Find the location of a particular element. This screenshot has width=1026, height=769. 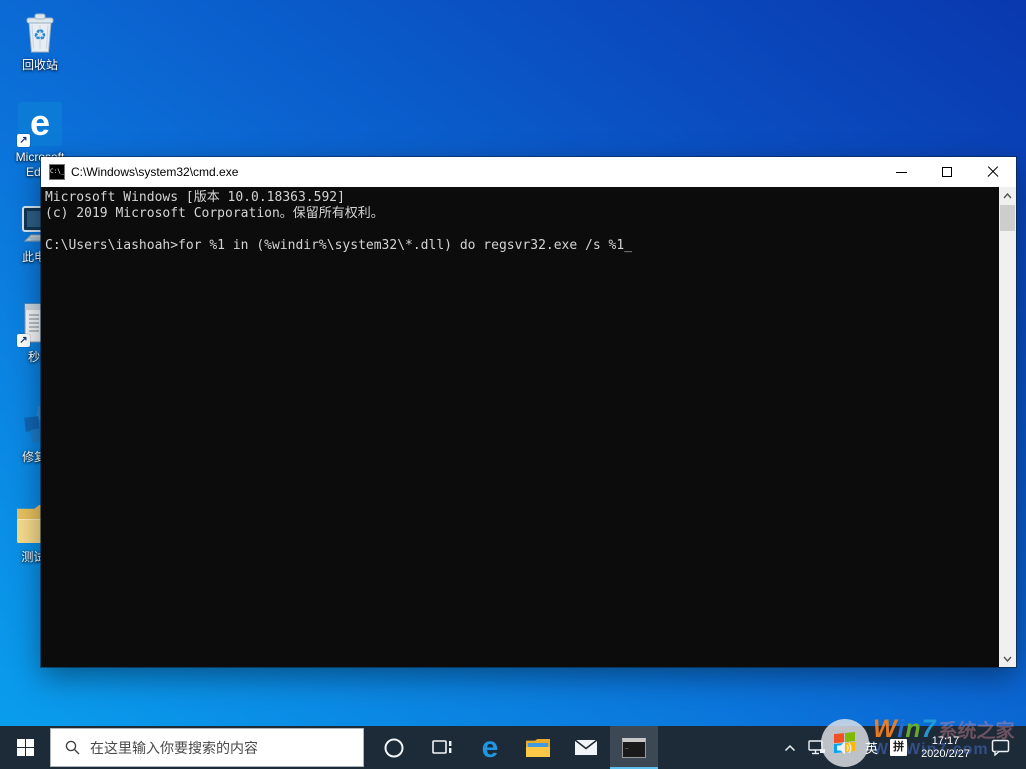

system-tray: 英 拼 17:17 2020/2/27 is located at coordinates (902, 747).